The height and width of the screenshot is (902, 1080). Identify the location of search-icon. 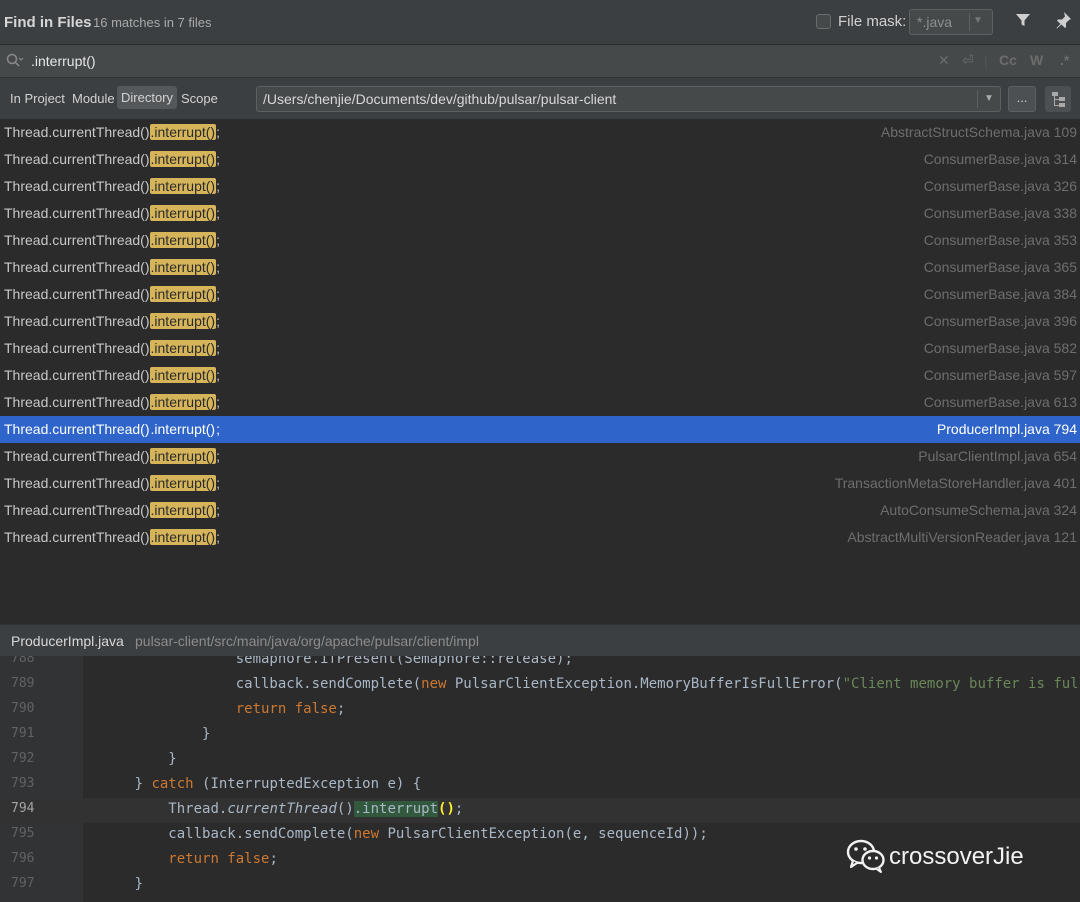
(15, 62).